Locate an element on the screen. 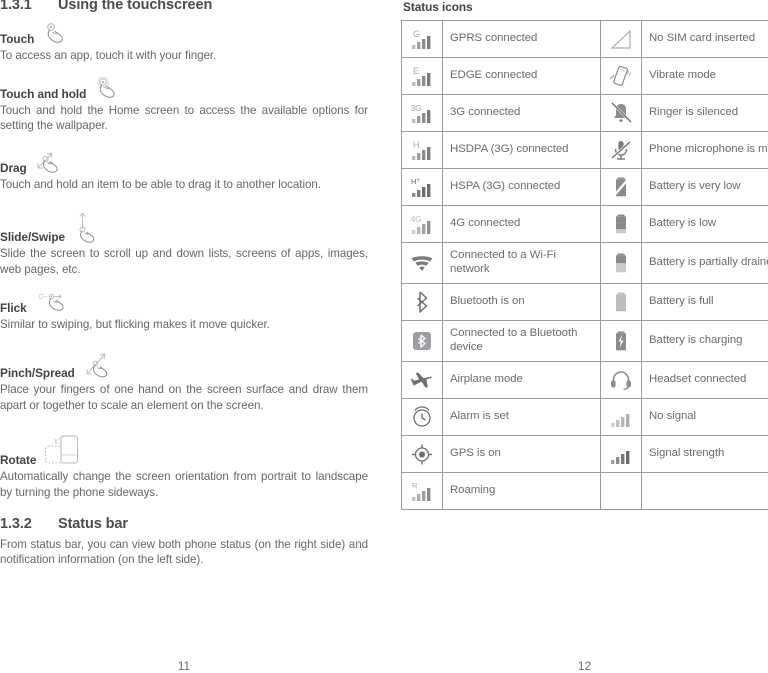 The width and height of the screenshot is (768, 673). table-row: E EDGE connected Vibrate mode is located at coordinates (584, 76).